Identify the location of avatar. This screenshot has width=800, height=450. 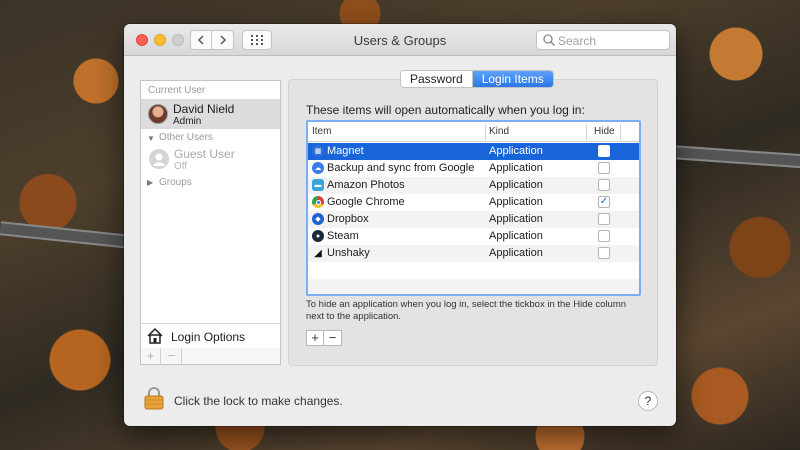
(158, 114).